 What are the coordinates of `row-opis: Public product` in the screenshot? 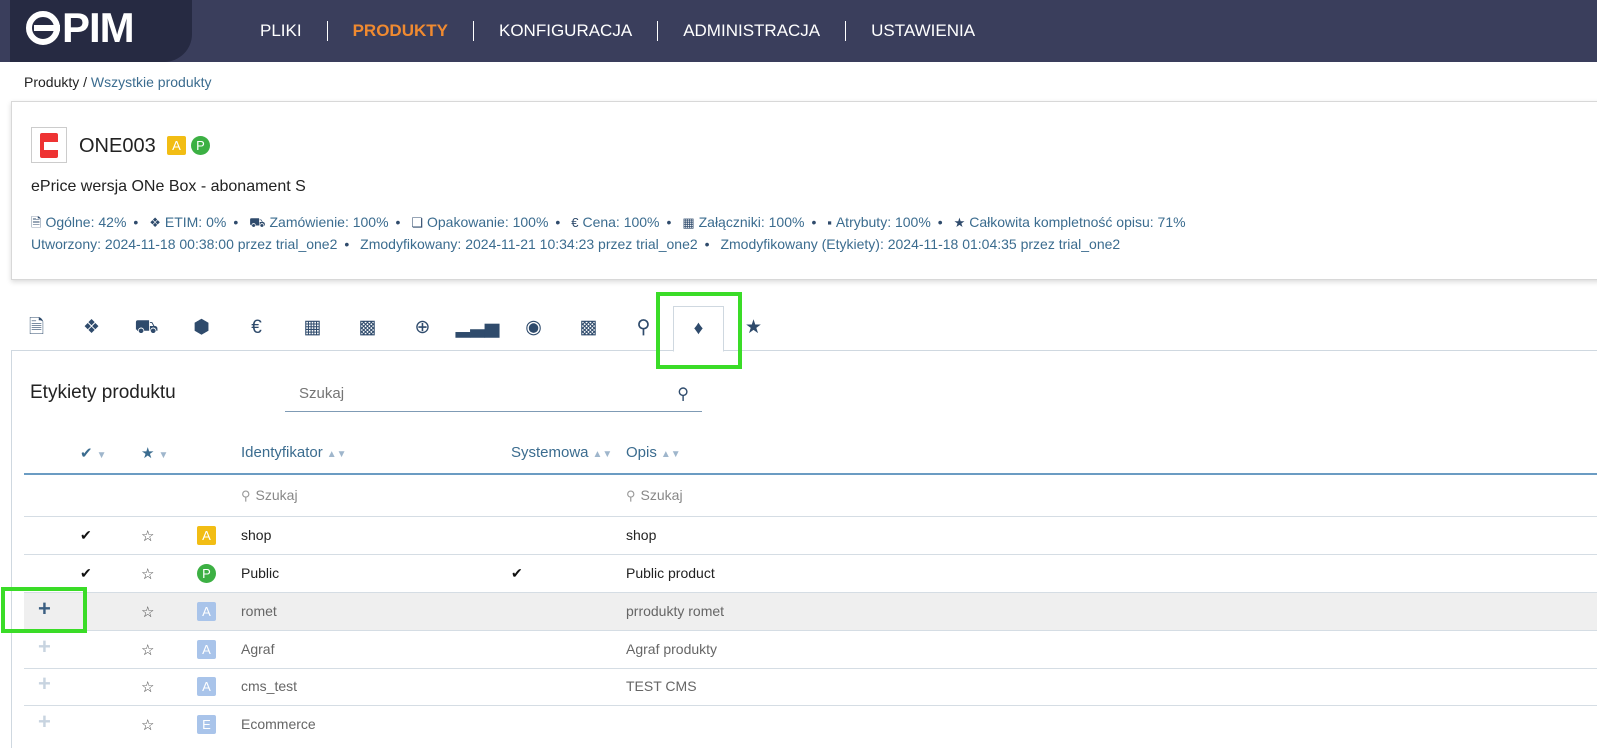 It's located at (670, 573).